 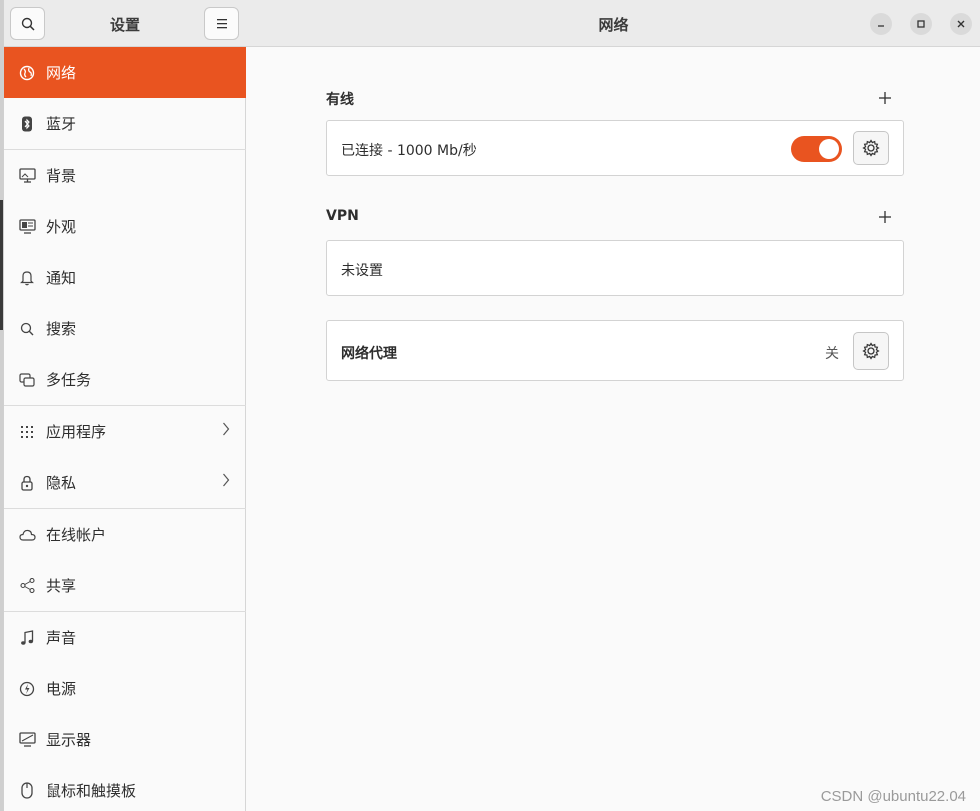 What do you see at coordinates (69, 740) in the screenshot?
I see `sidebar-item-label: 显示器` at bounding box center [69, 740].